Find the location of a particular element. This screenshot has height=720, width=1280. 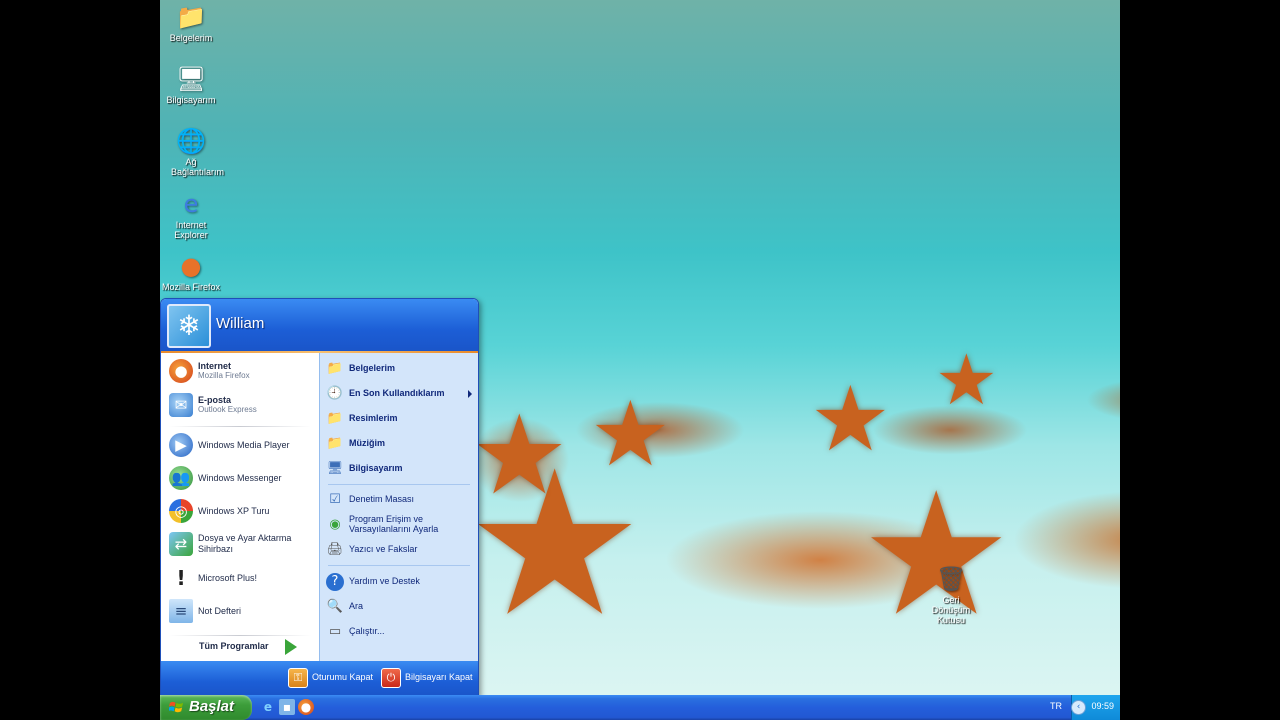

desktop-icon-label: Internet Explorer is located at coordinates (191, 230).